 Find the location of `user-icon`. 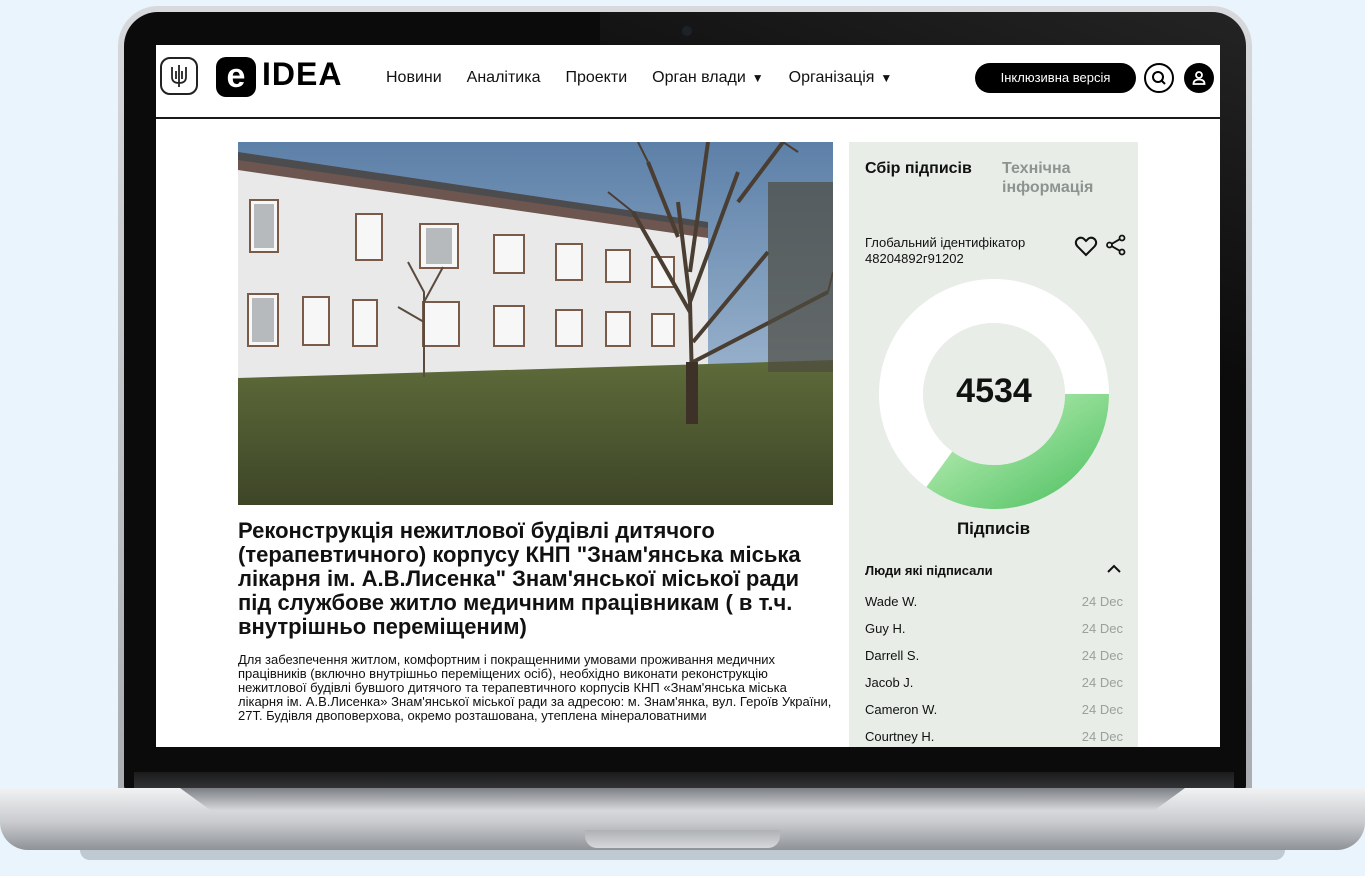

user-icon is located at coordinates (1199, 78).